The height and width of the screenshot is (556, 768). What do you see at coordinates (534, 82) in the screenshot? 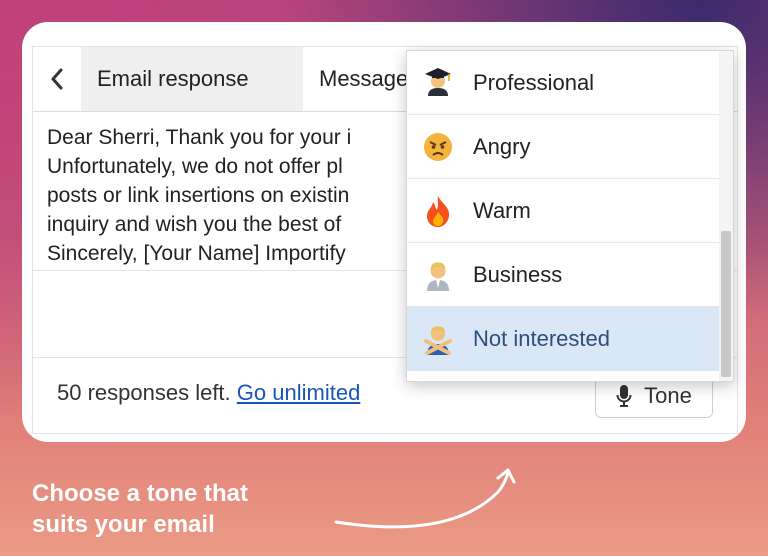
I see `option-label: Professional` at bounding box center [534, 82].